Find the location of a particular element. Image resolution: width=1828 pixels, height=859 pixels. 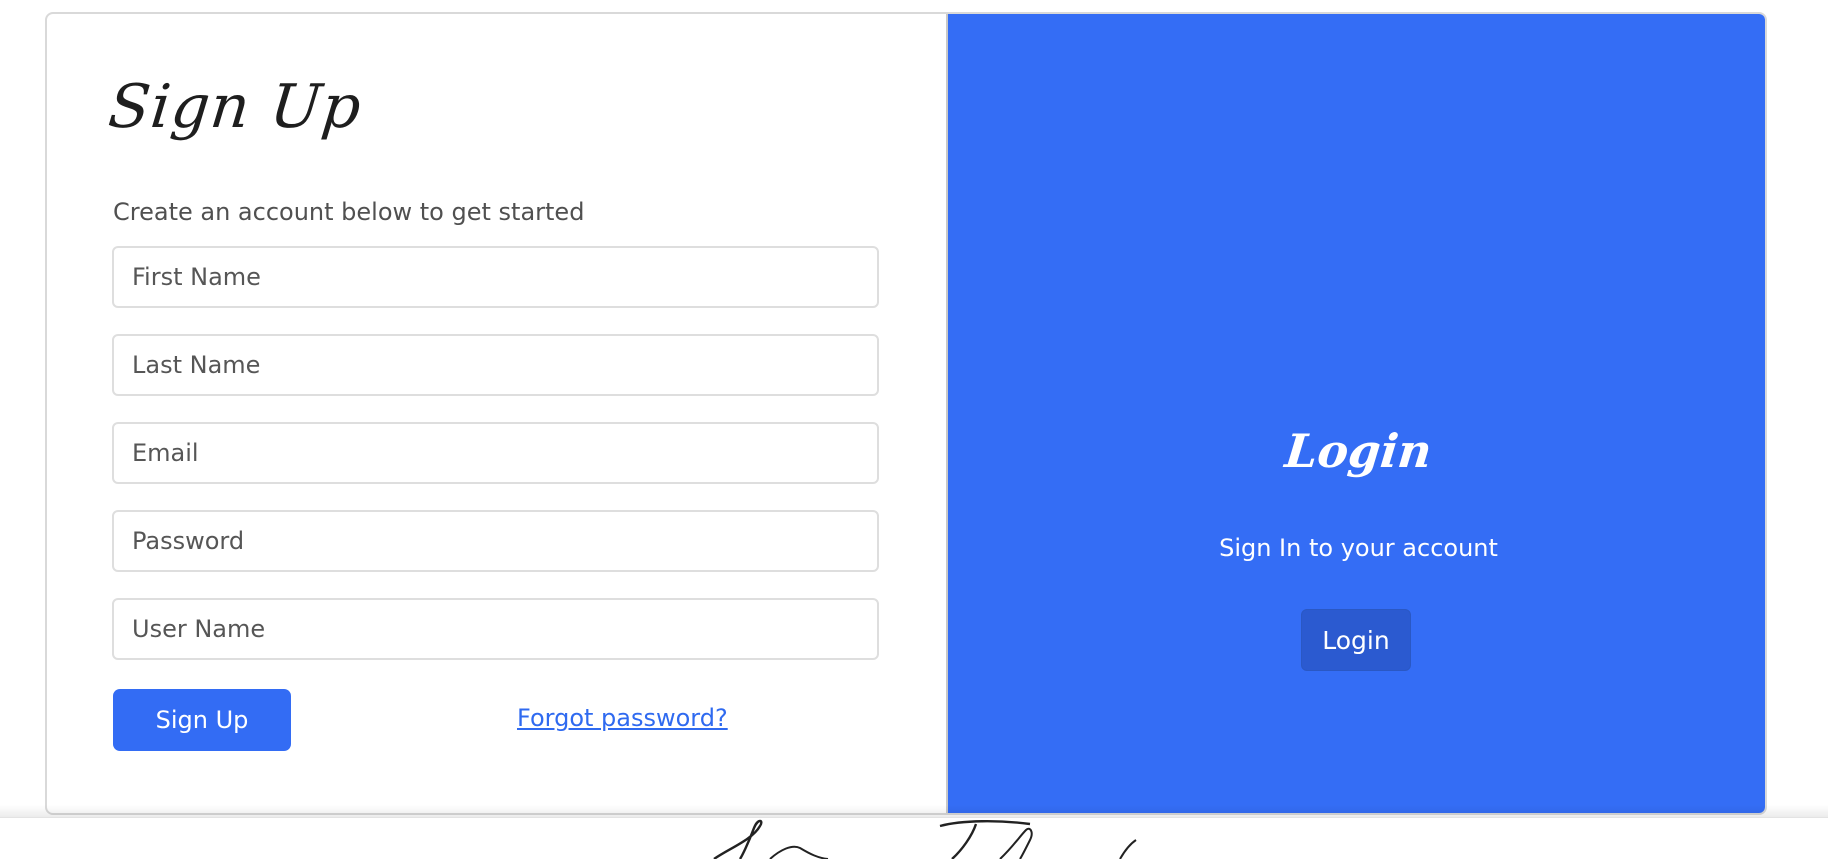

last-name-input is located at coordinates (495, 365).